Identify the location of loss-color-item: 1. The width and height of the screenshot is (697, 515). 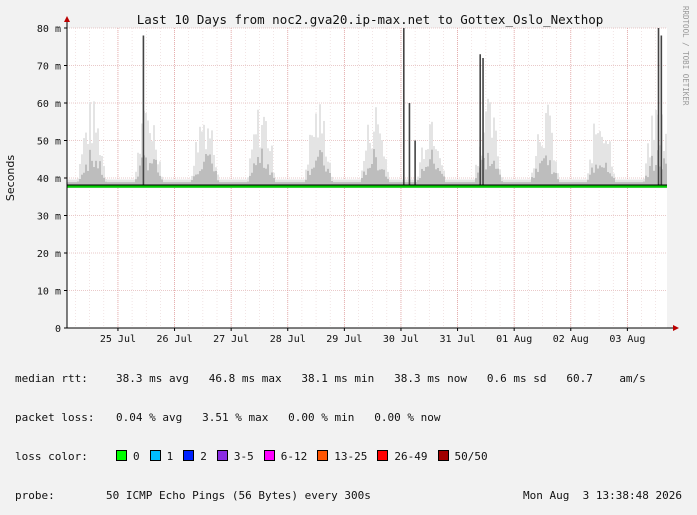
(161, 456).